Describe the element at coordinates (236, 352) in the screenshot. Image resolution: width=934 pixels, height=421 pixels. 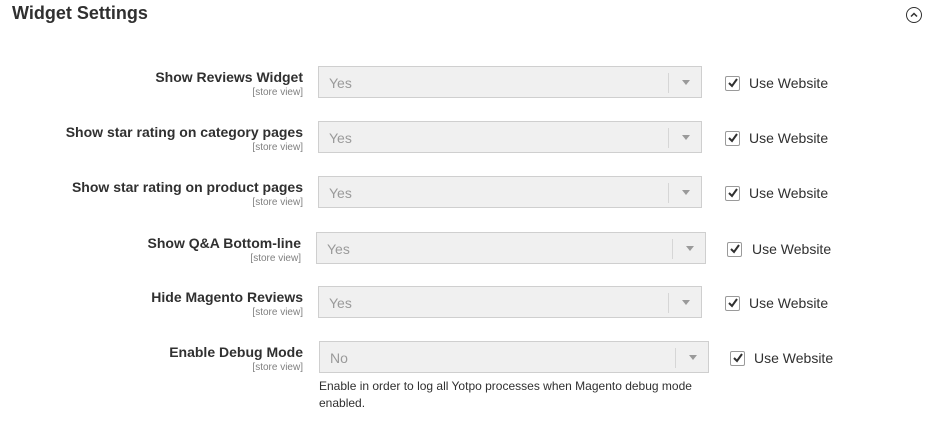
I see `field-label: Enable Debug Mode` at that location.